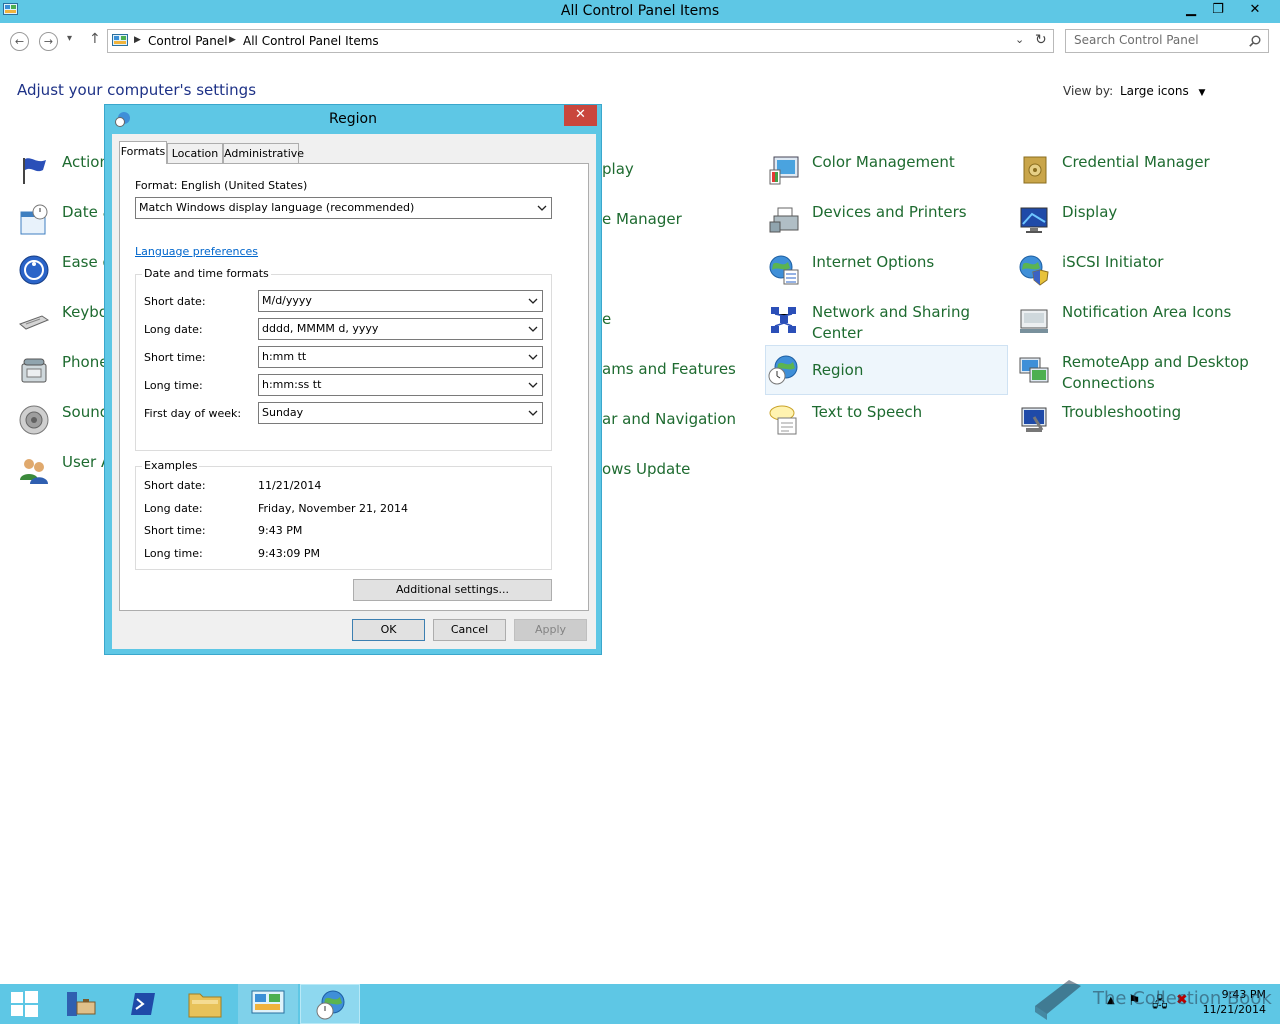 Image resolution: width=1280 pixels, height=1024 pixels. Describe the element at coordinates (333, 508) in the screenshot. I see `example-long-date-value: Friday, November 21, 2014` at that location.